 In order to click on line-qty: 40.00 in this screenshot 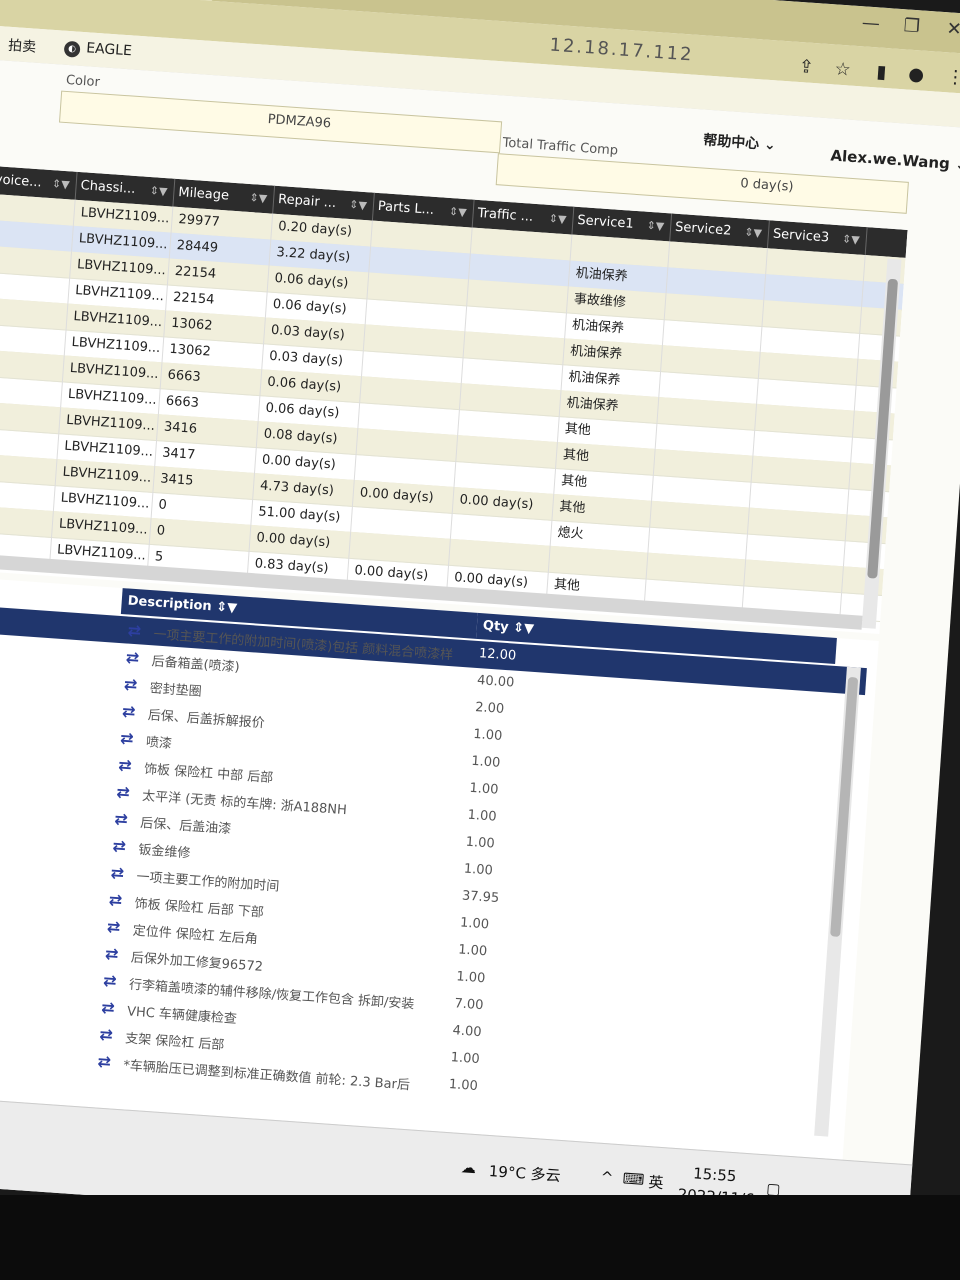, I will do `click(495, 682)`.